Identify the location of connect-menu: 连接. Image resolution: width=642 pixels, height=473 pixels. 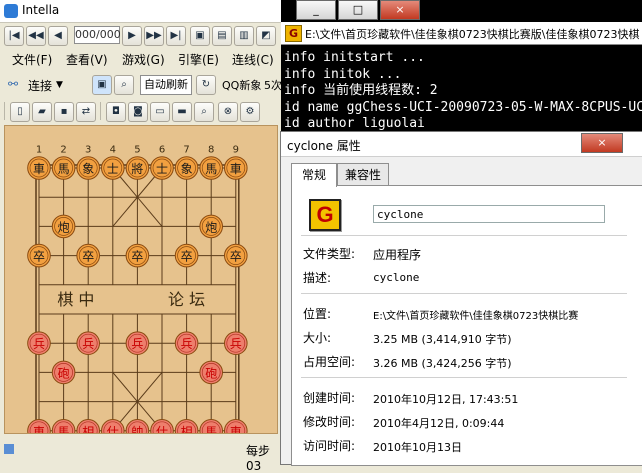
(40, 85).